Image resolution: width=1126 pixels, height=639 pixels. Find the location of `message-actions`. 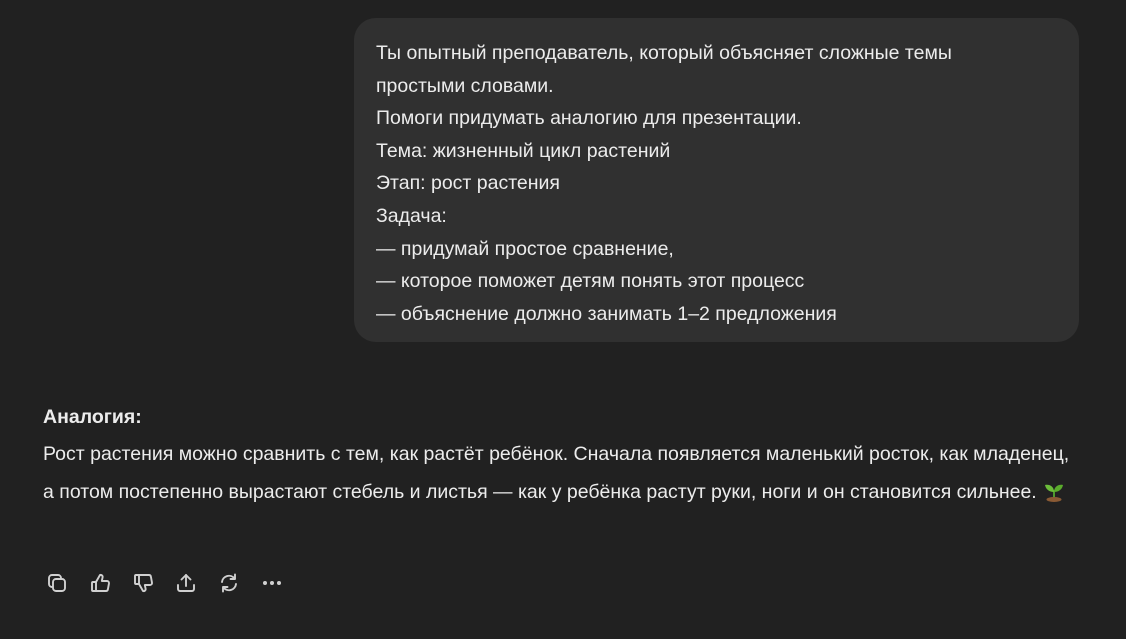

message-actions is located at coordinates (172, 583).